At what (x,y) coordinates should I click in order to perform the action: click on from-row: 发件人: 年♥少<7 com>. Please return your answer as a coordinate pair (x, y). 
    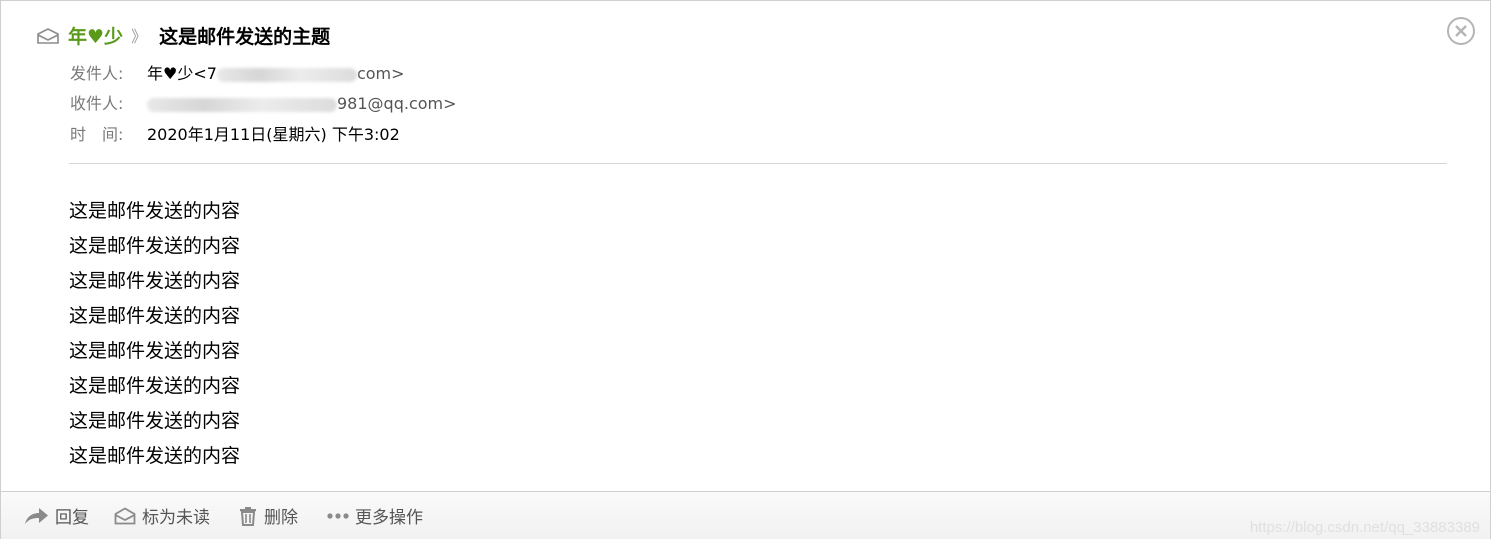
    Looking at the image, I should click on (237, 74).